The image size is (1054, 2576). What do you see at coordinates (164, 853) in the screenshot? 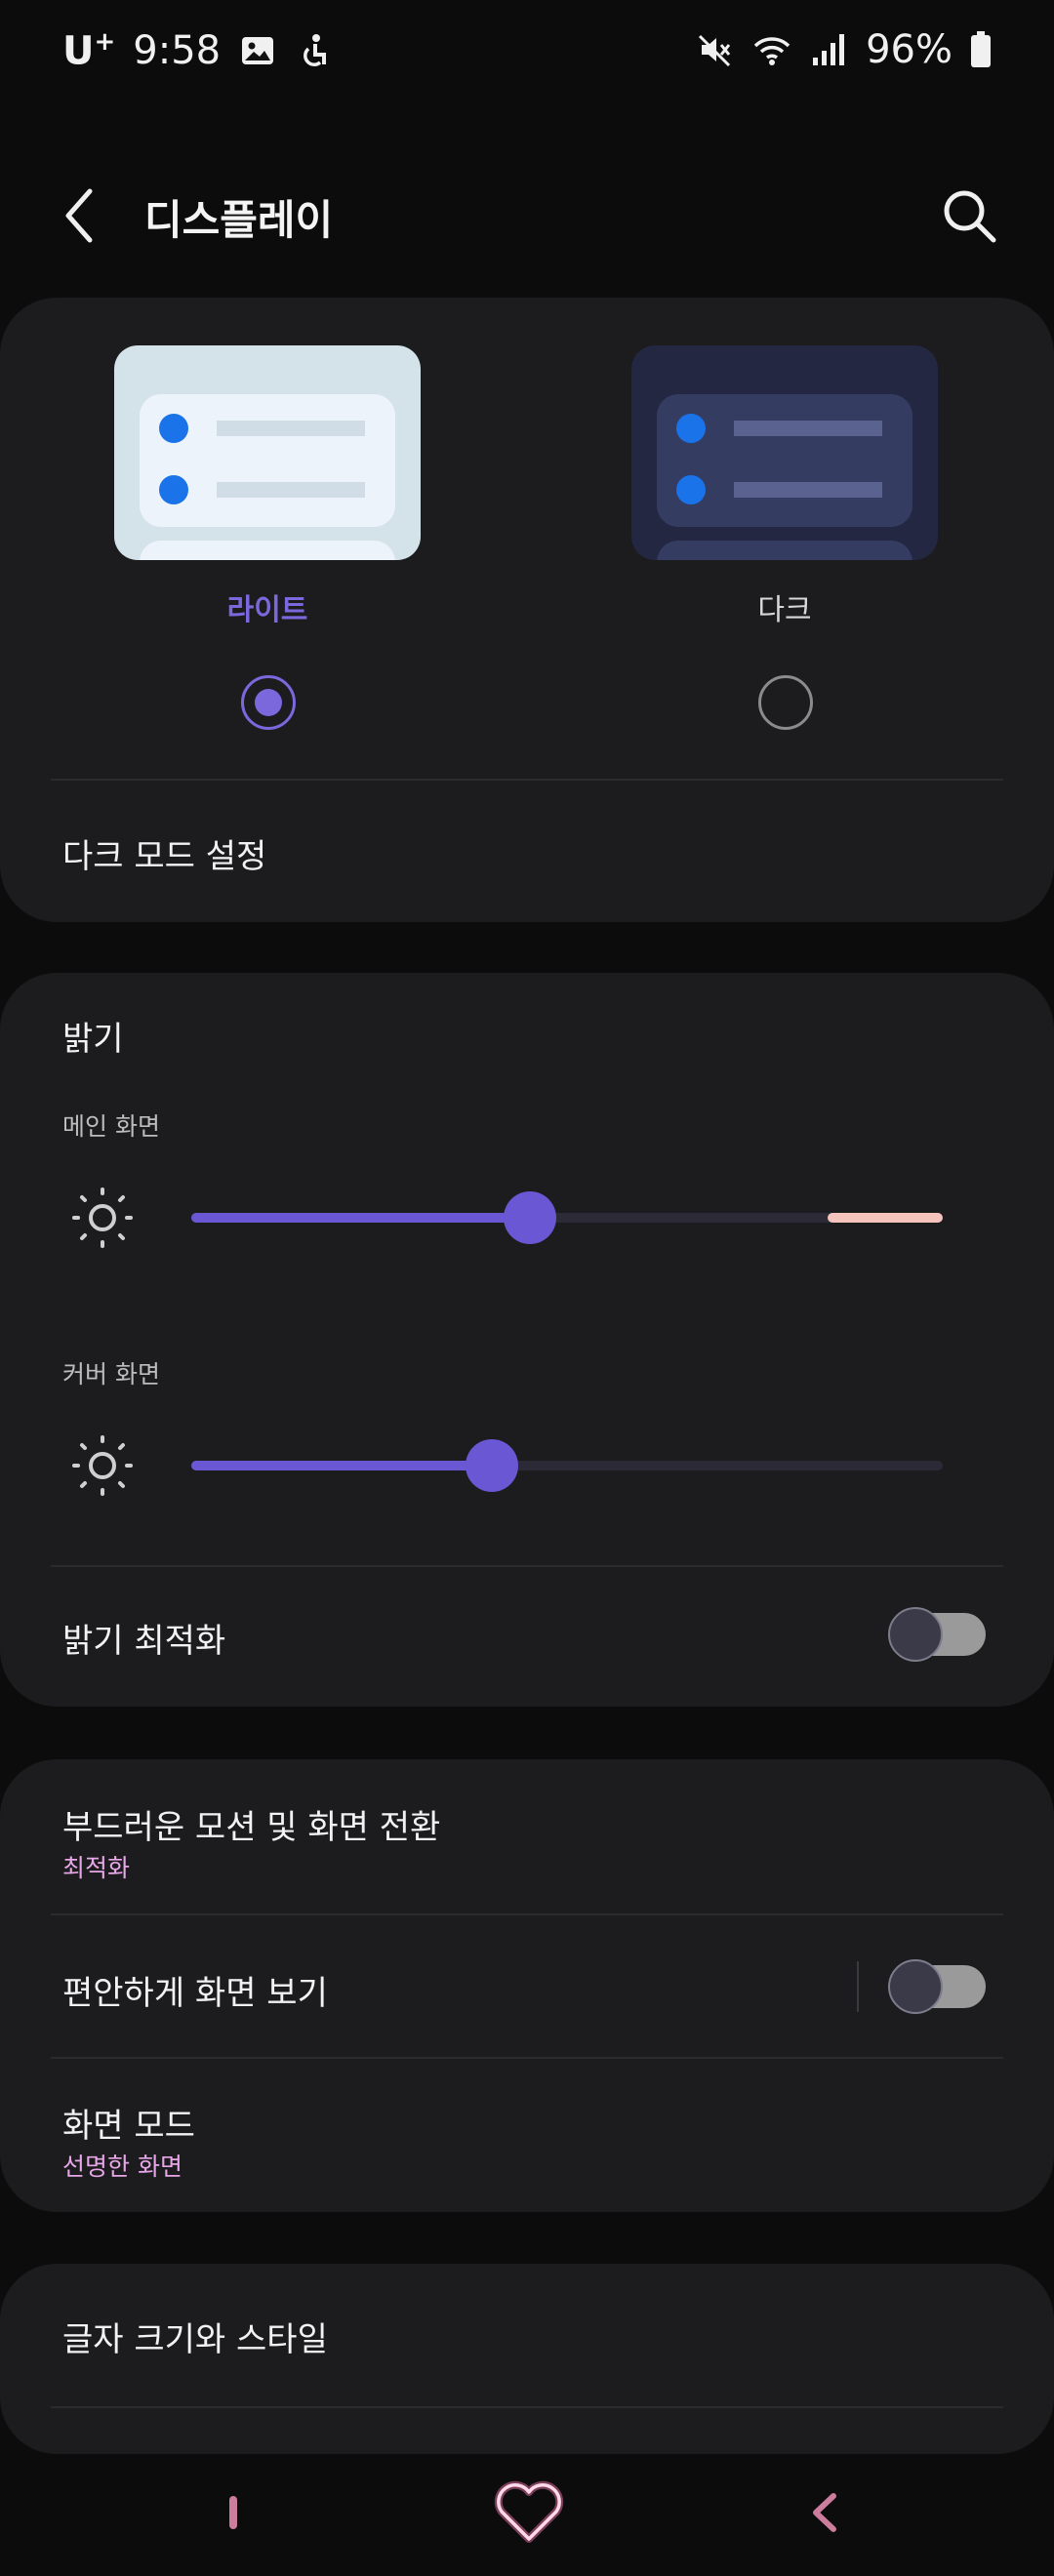
I see `dark-mode-settings-item: 다크 모드 설정` at bounding box center [164, 853].